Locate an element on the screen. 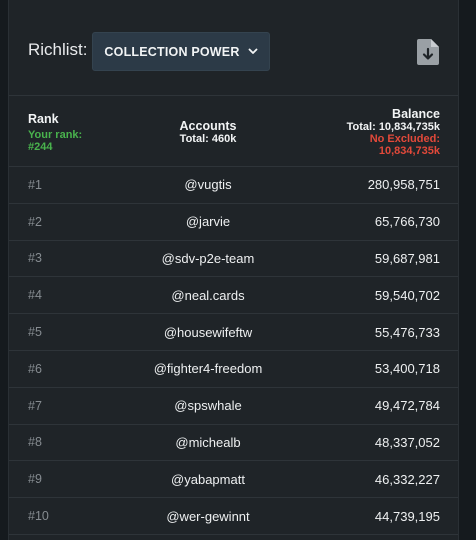 The width and height of the screenshot is (476, 540). table-row: #5 @housewifeftw 55,476,733 is located at coordinates (233, 332).